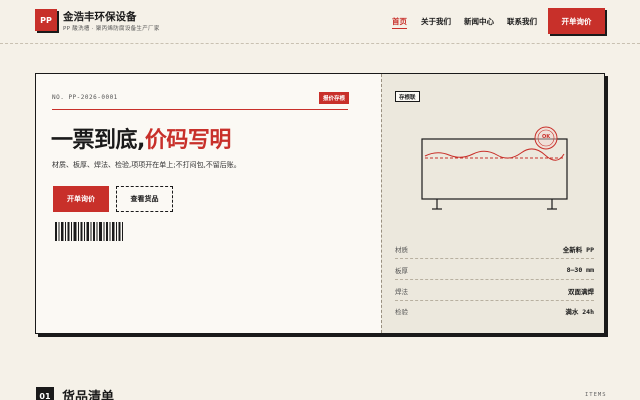 The image size is (640, 400). Describe the element at coordinates (546, 137) in the screenshot. I see `stamp-text: OK` at that location.